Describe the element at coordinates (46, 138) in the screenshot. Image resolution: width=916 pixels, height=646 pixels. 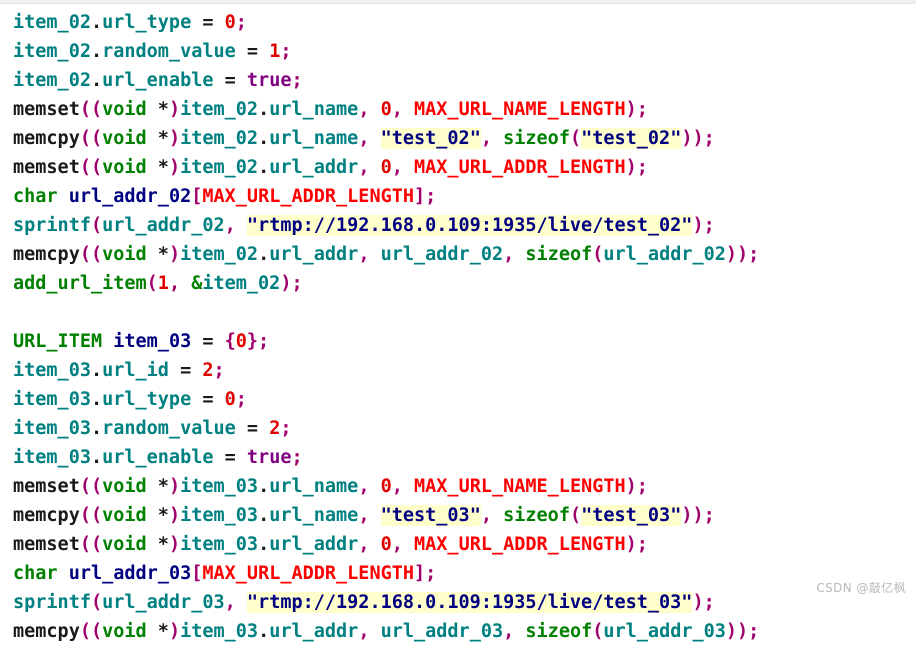
I see `code-token: memcpy` at that location.